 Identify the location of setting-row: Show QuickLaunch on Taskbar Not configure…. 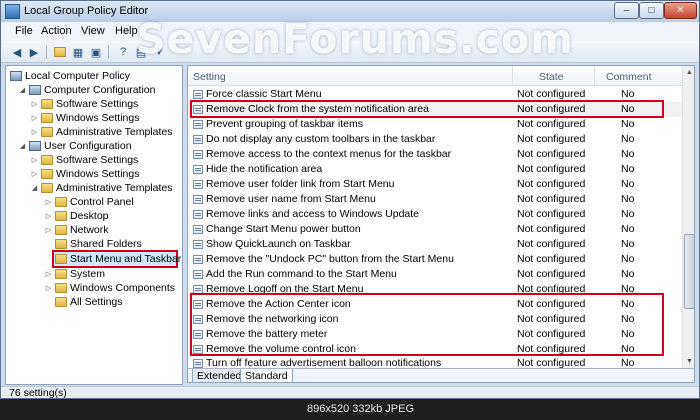
(435, 244).